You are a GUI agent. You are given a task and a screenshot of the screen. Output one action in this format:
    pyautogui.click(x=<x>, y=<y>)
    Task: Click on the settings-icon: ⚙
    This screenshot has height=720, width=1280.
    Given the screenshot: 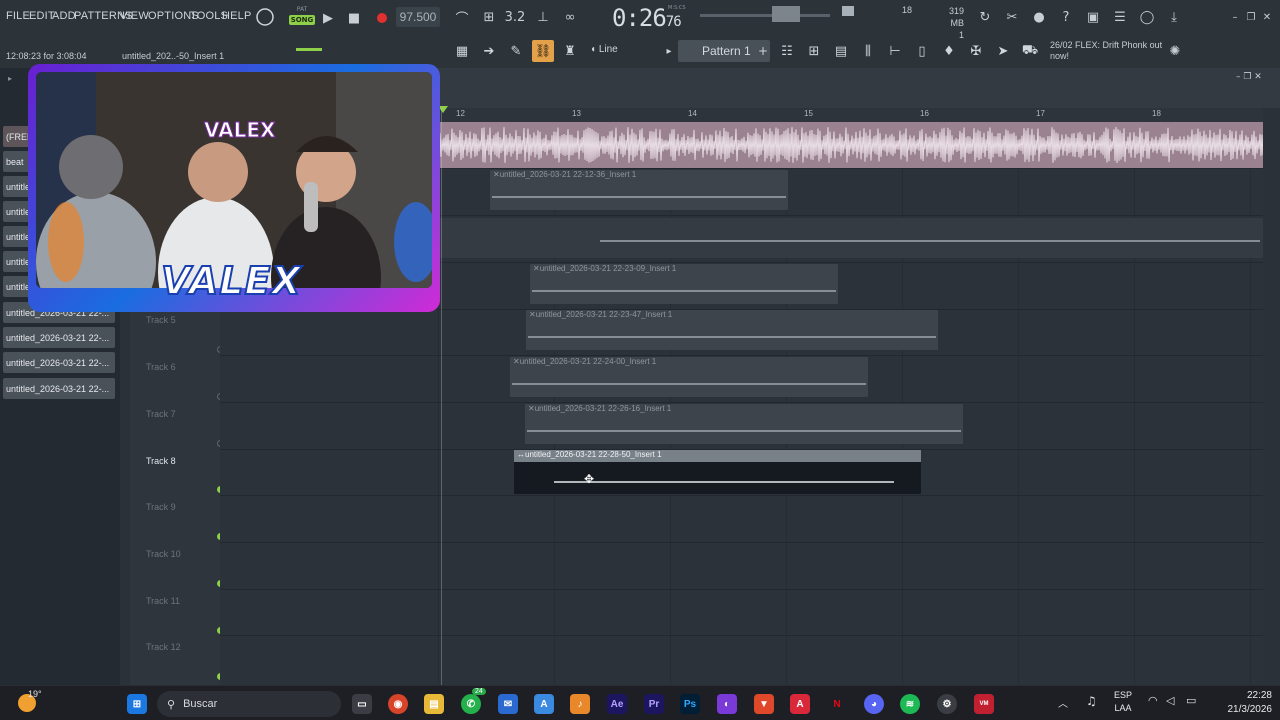 What is the action you would take?
    pyautogui.click(x=947, y=704)
    